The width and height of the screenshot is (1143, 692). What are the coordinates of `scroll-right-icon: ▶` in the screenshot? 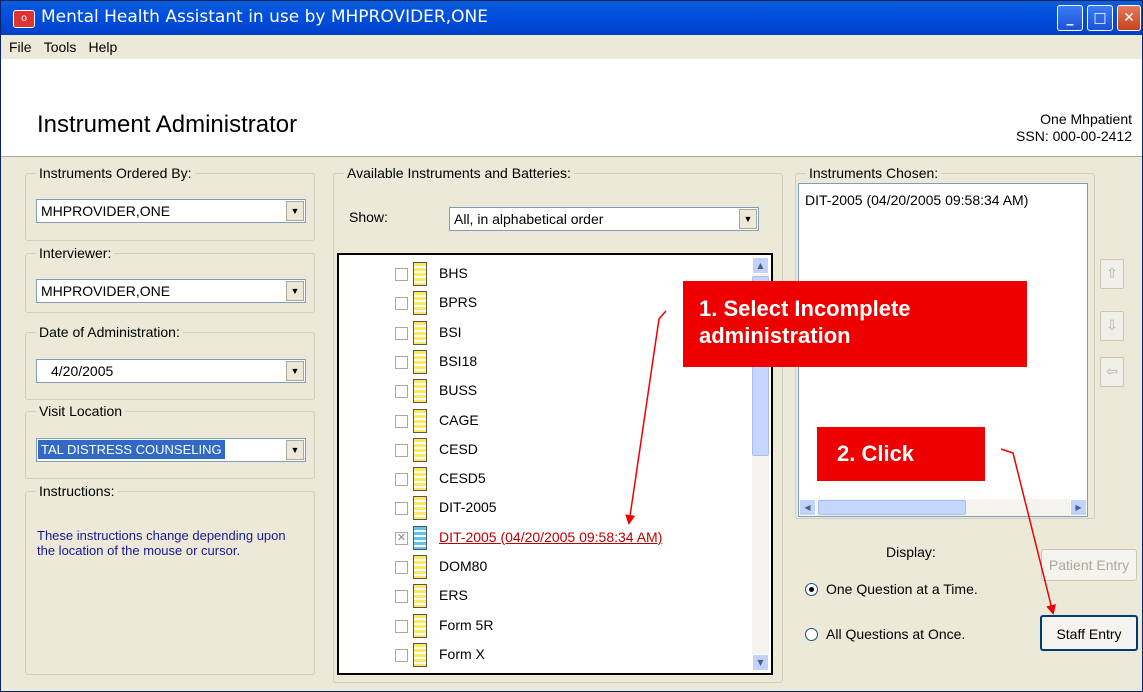 It's located at (1078, 507).